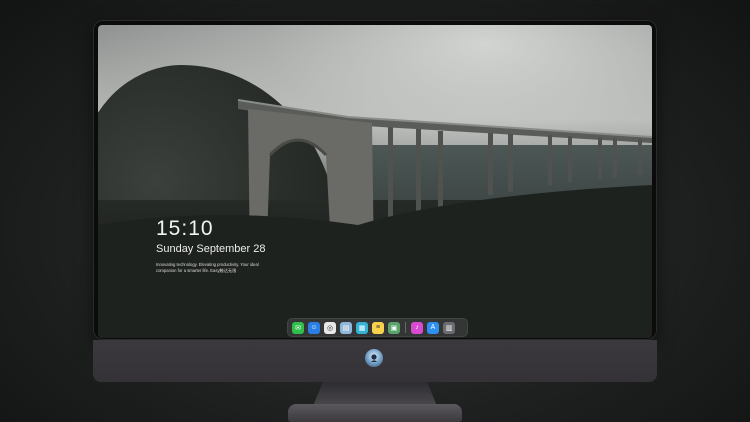 The image size is (750, 422). What do you see at coordinates (211, 249) in the screenshot?
I see `lock-date: Sunday September 28` at bounding box center [211, 249].